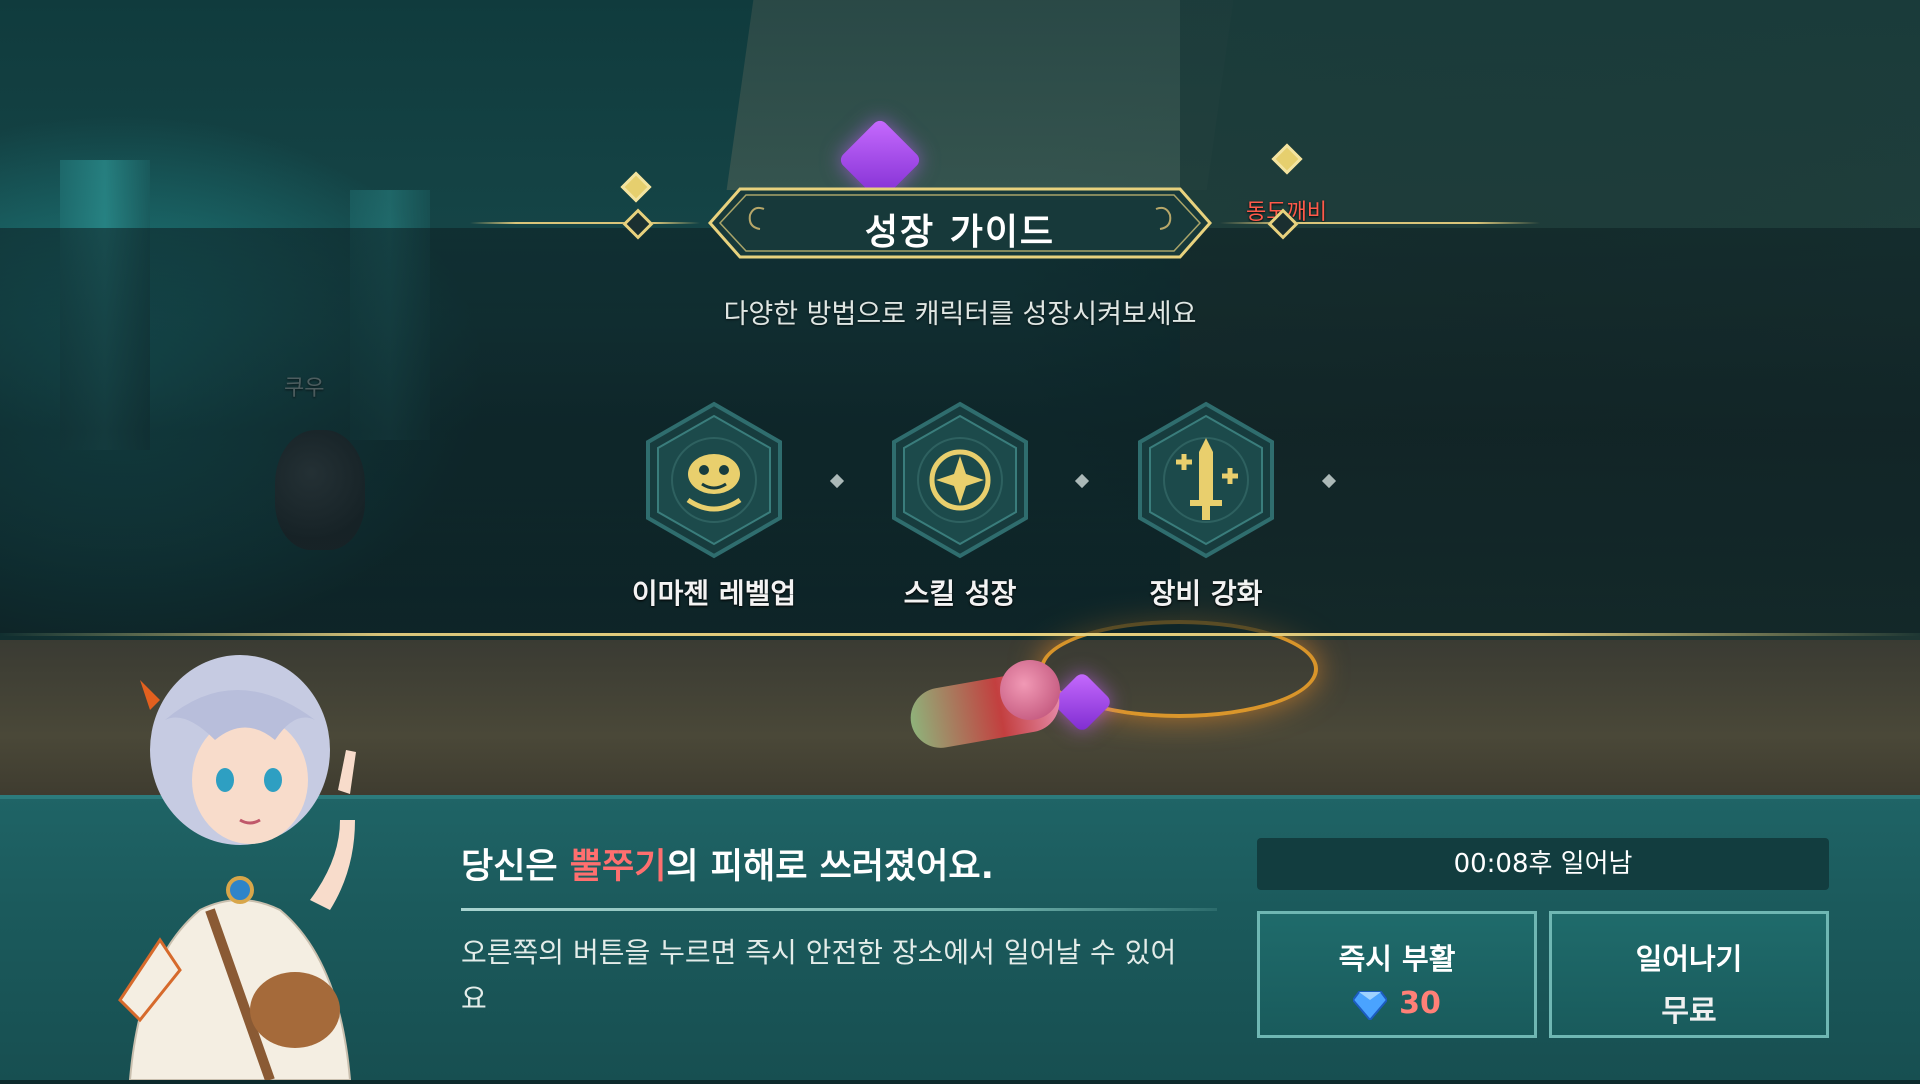  I want to click on get-up-cost: 무료, so click(1689, 1011).